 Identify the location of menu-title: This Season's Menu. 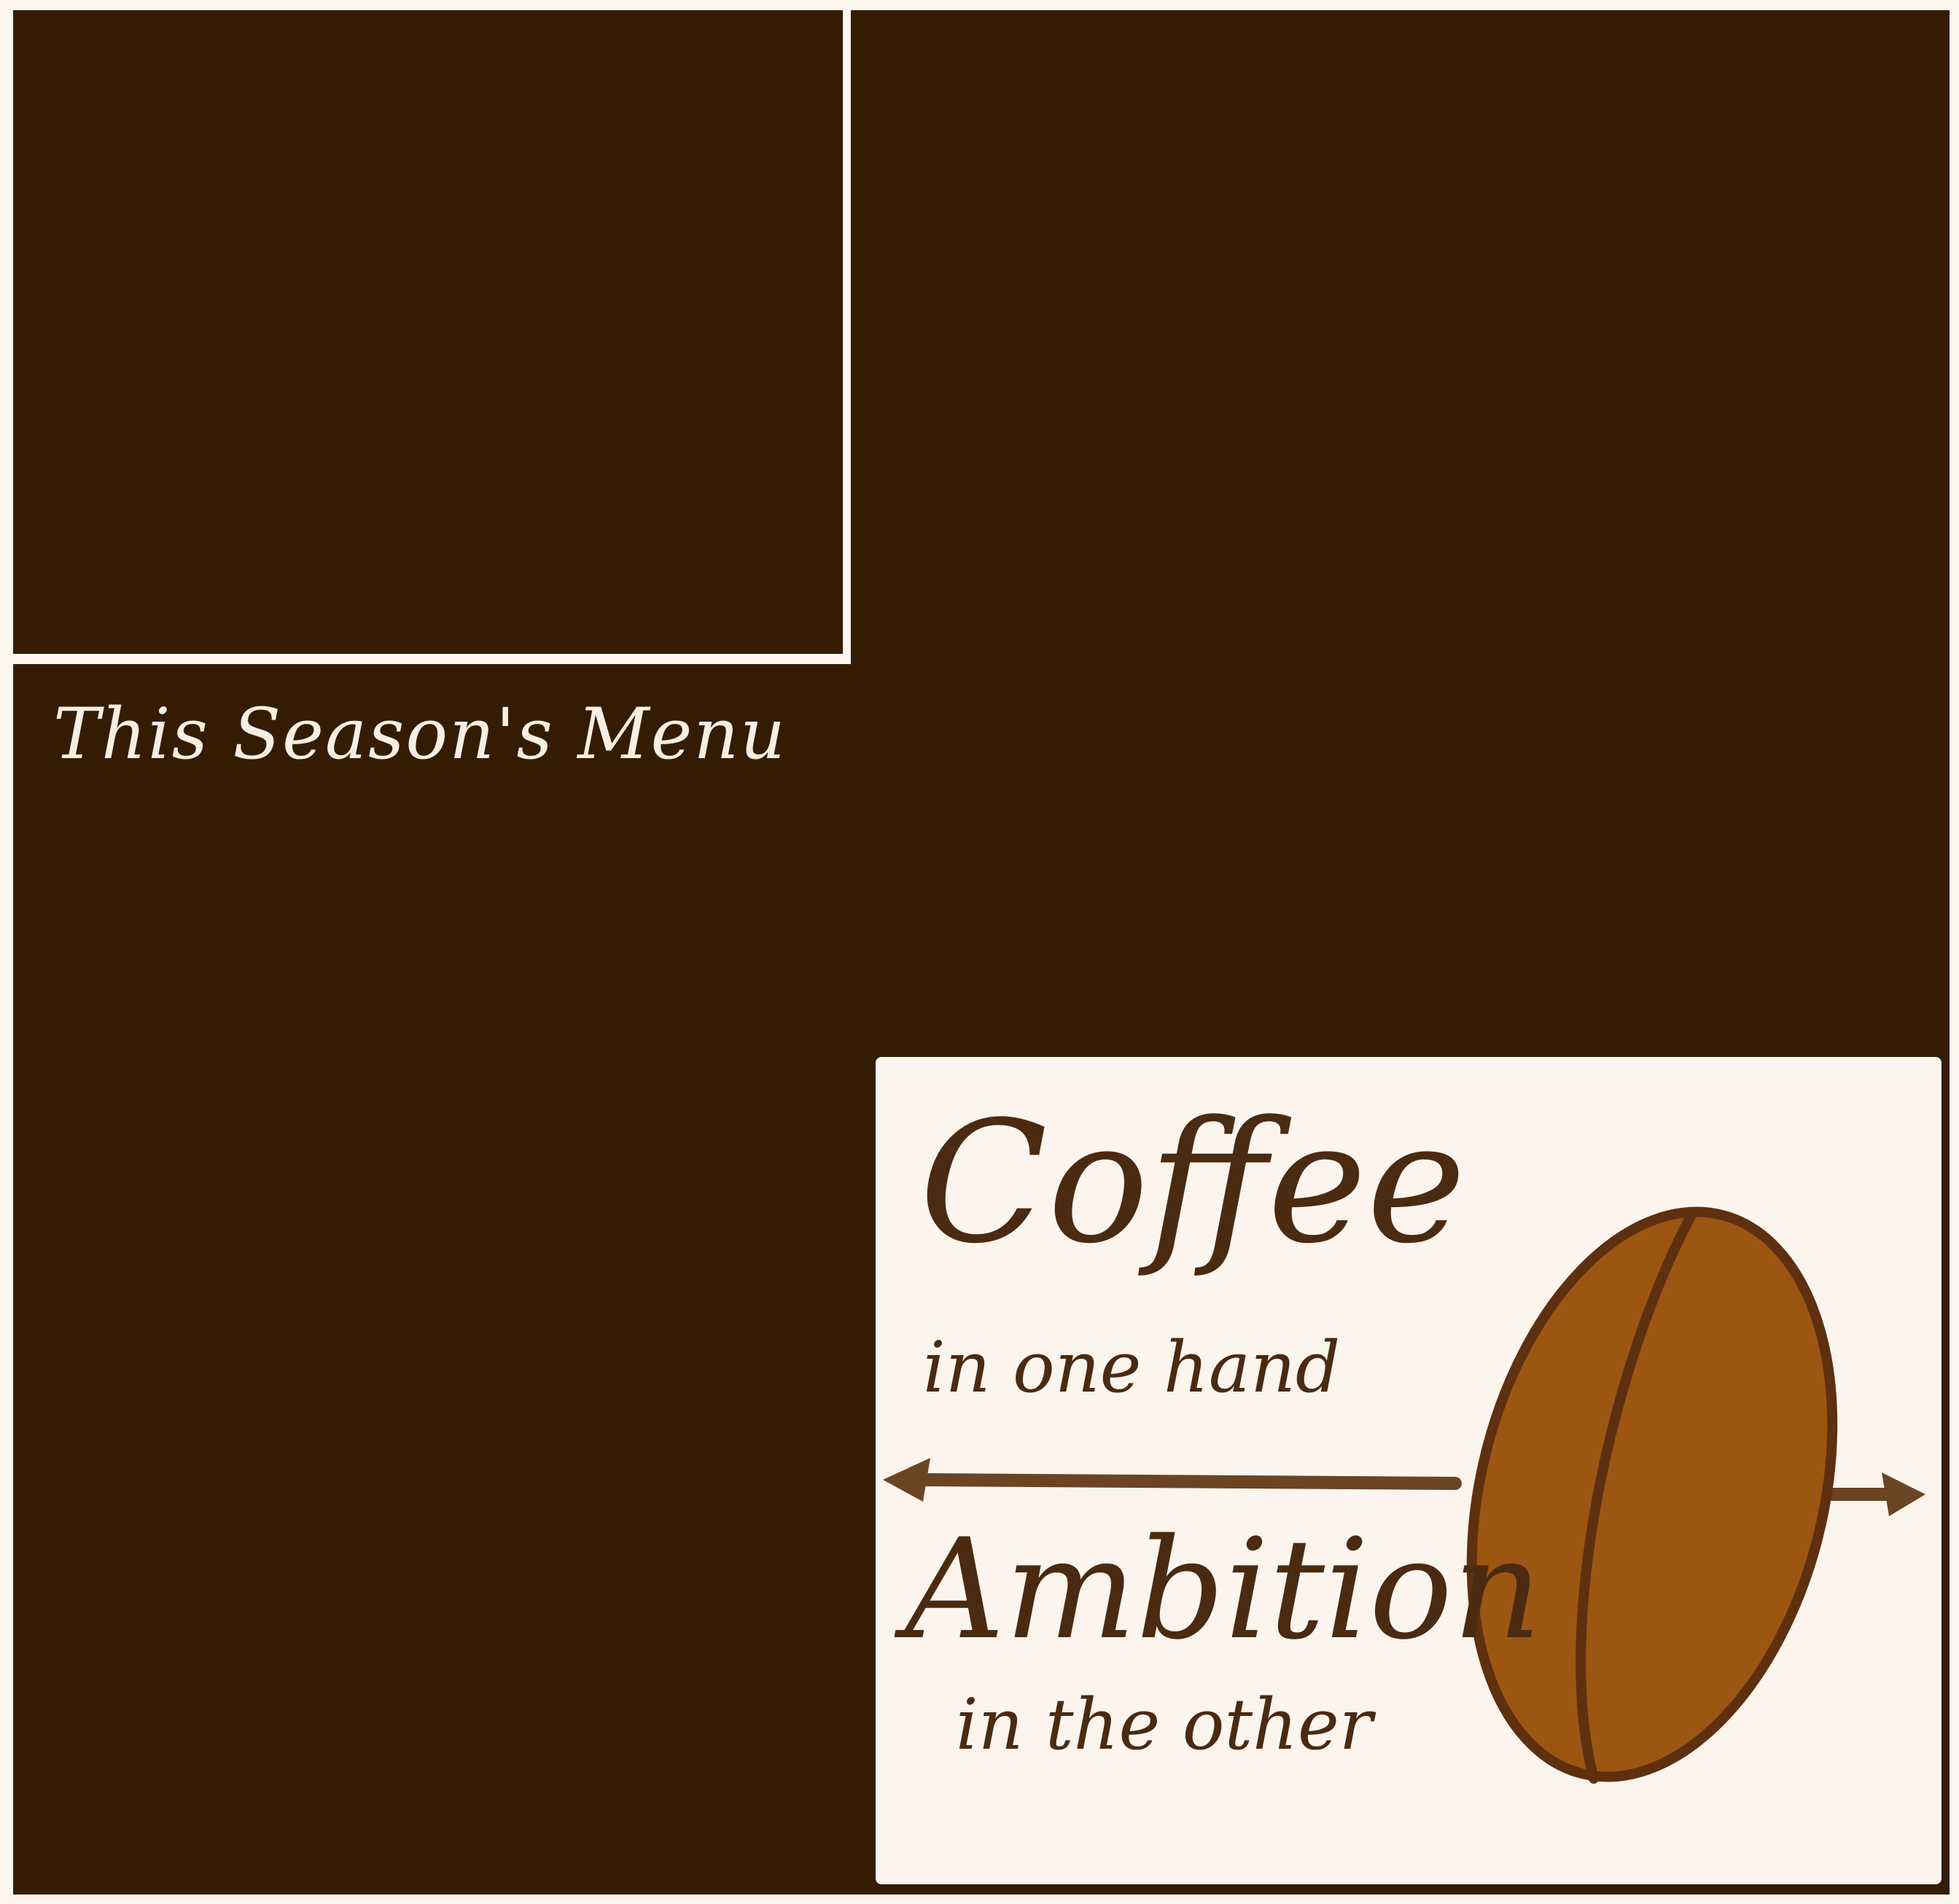
(420, 734).